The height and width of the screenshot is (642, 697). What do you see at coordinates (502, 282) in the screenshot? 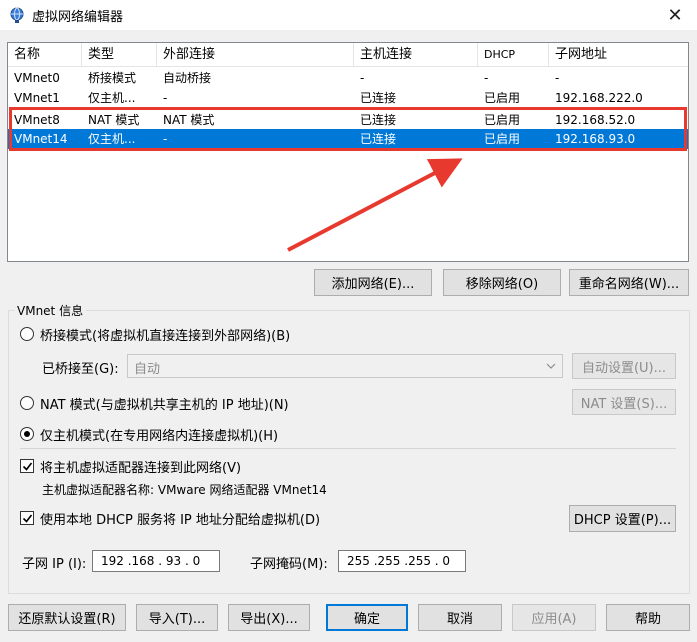
I see `remove-network-button: 移除网络(O)` at bounding box center [502, 282].